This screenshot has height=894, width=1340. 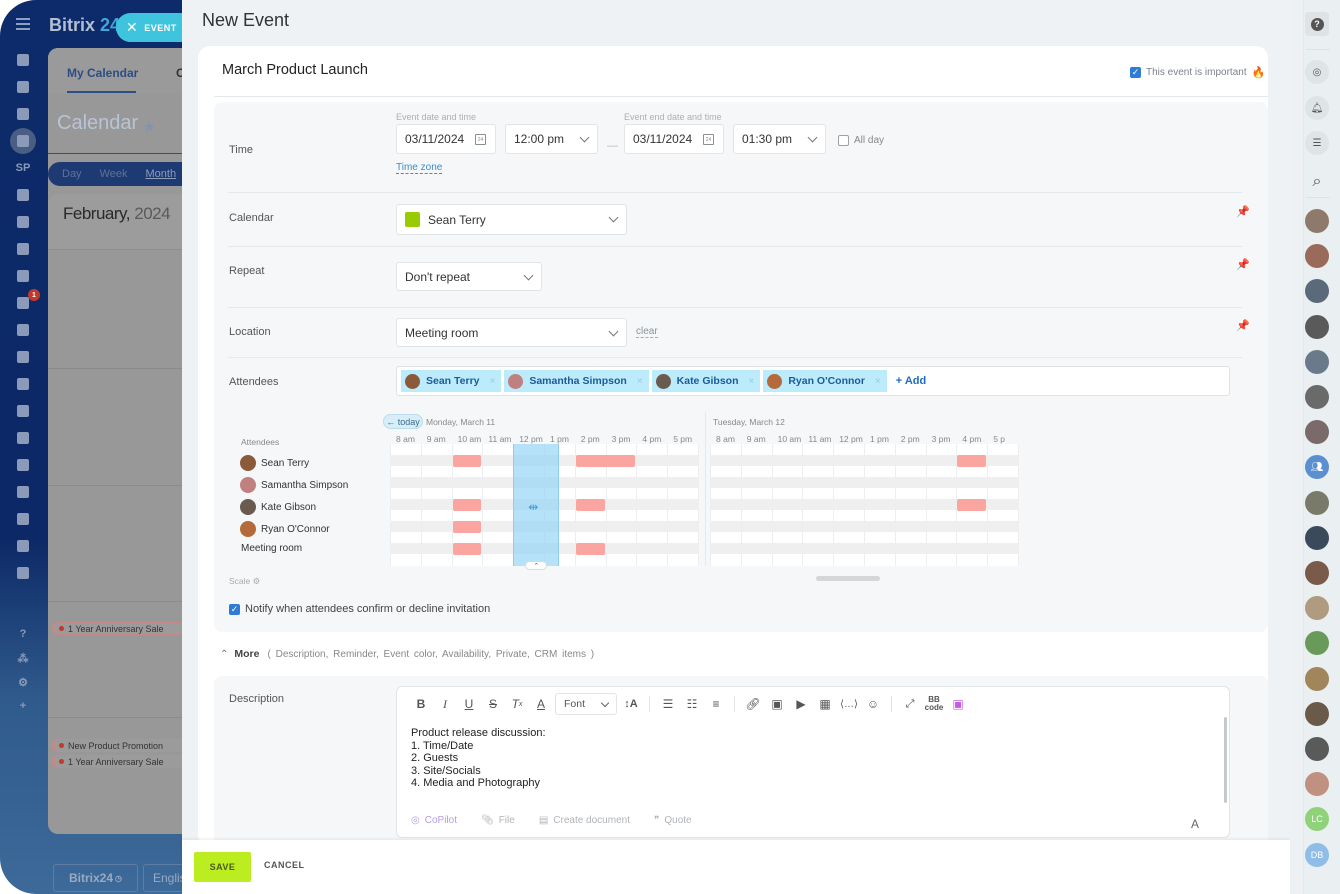 What do you see at coordinates (23, 682) in the screenshot?
I see `nav-bottom-settings: ⚙` at bounding box center [23, 682].